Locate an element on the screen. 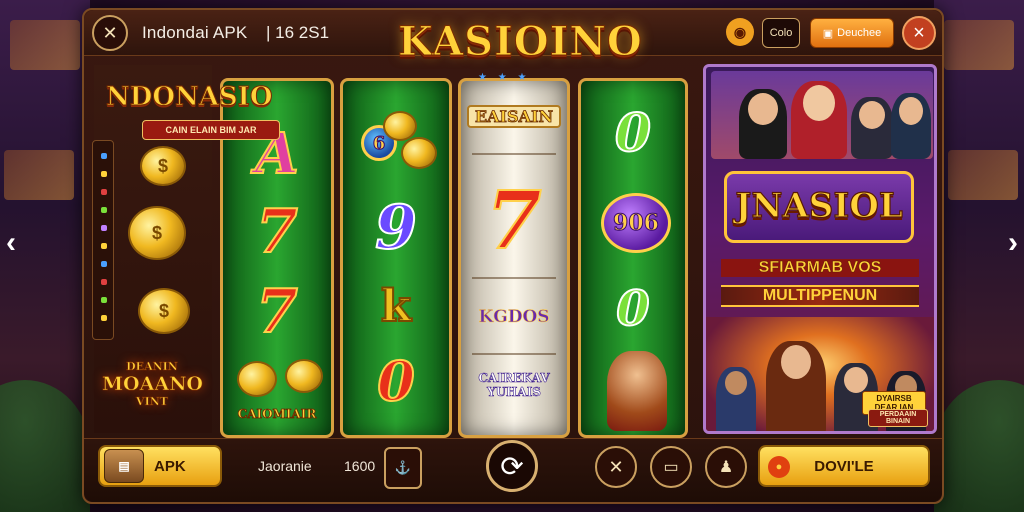 Image resolution: width=1024 pixels, height=512 pixels. apk-label: APK is located at coordinates (170, 466).